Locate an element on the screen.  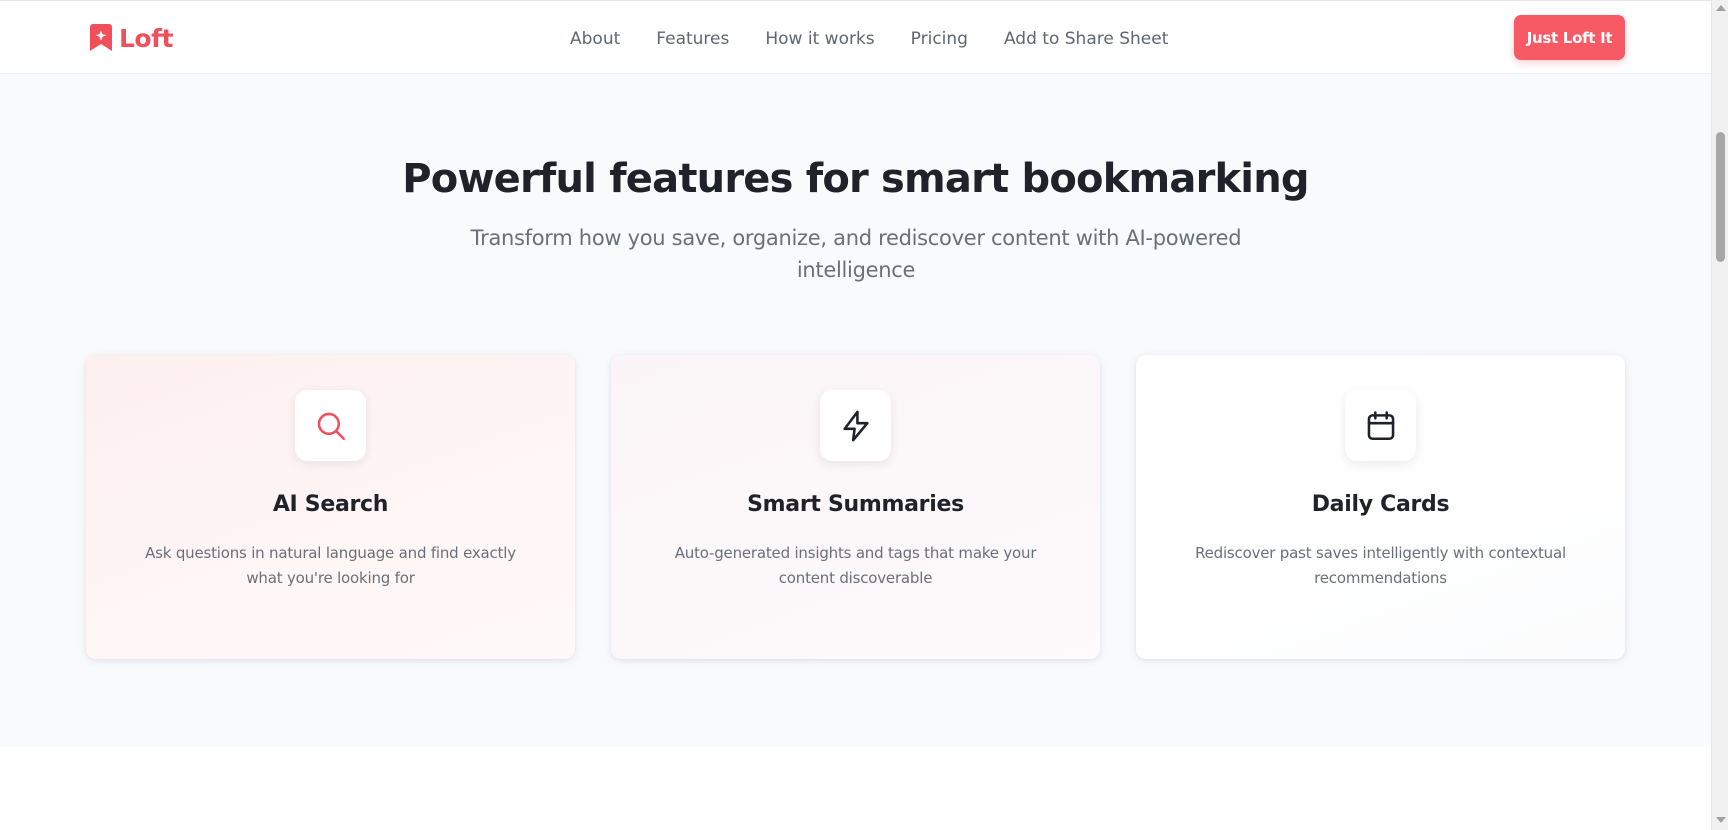
nav-about: About is located at coordinates (595, 39).